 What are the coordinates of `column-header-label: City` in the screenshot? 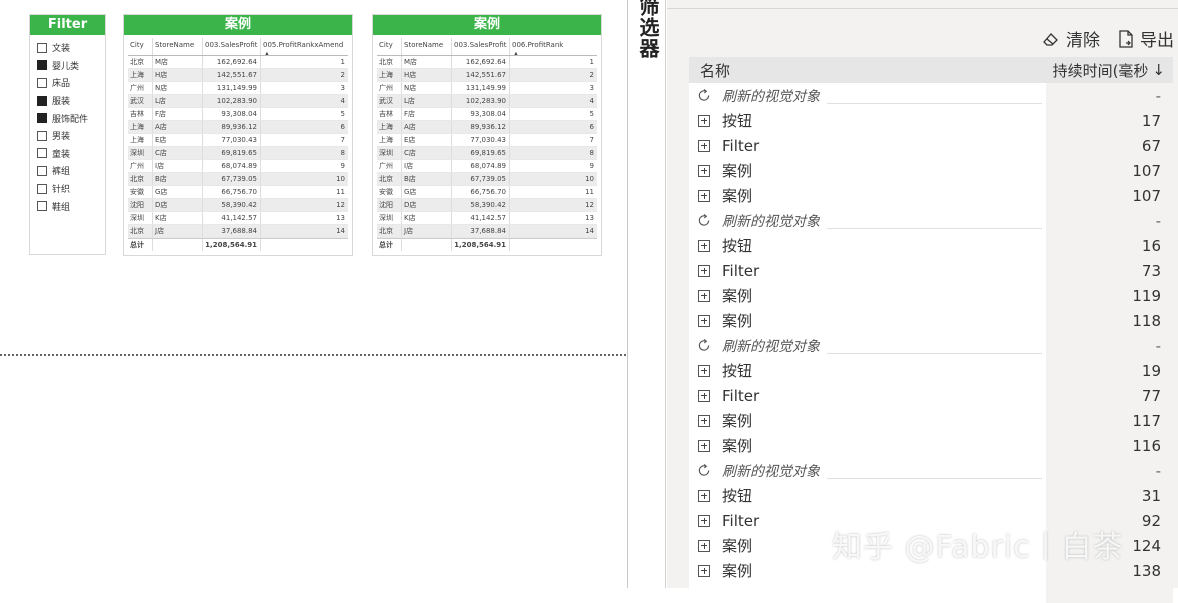 It's located at (386, 45).